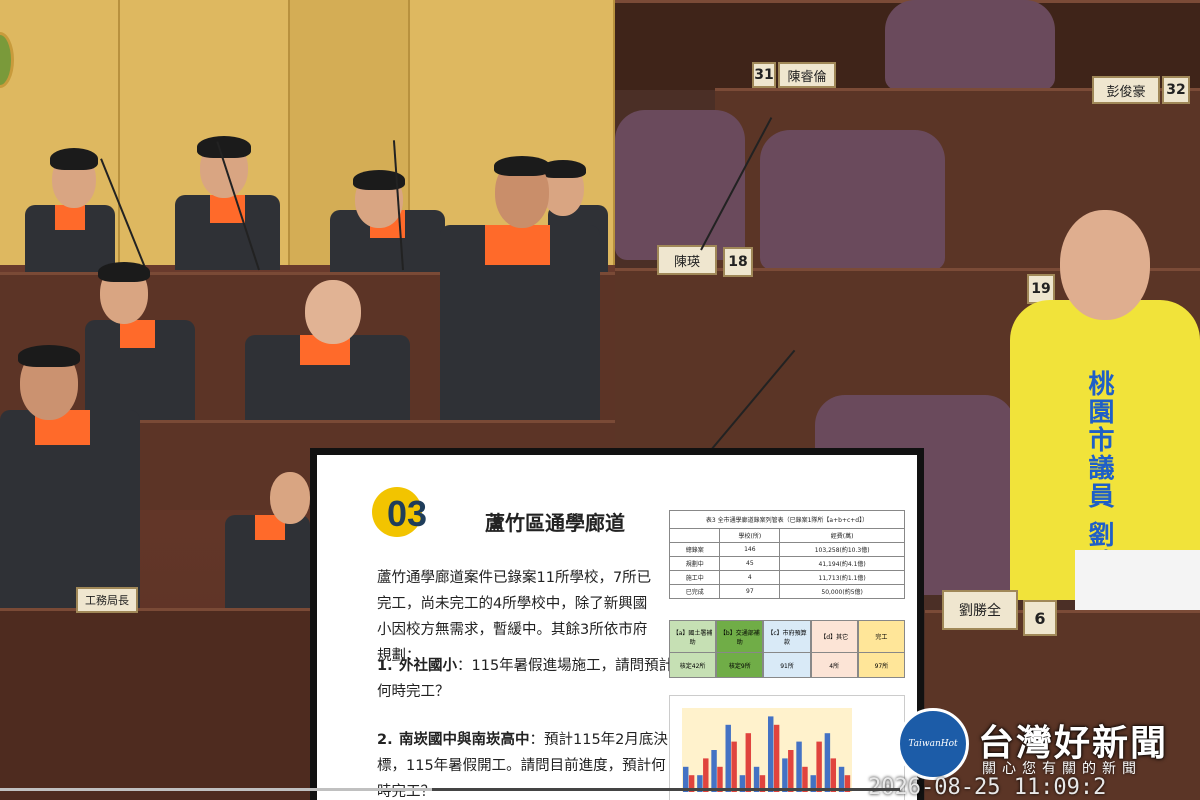 The height and width of the screenshot is (800, 1200). Describe the element at coordinates (842, 591) in the screenshot. I see `table-cell: 50,000(約5億)` at that location.